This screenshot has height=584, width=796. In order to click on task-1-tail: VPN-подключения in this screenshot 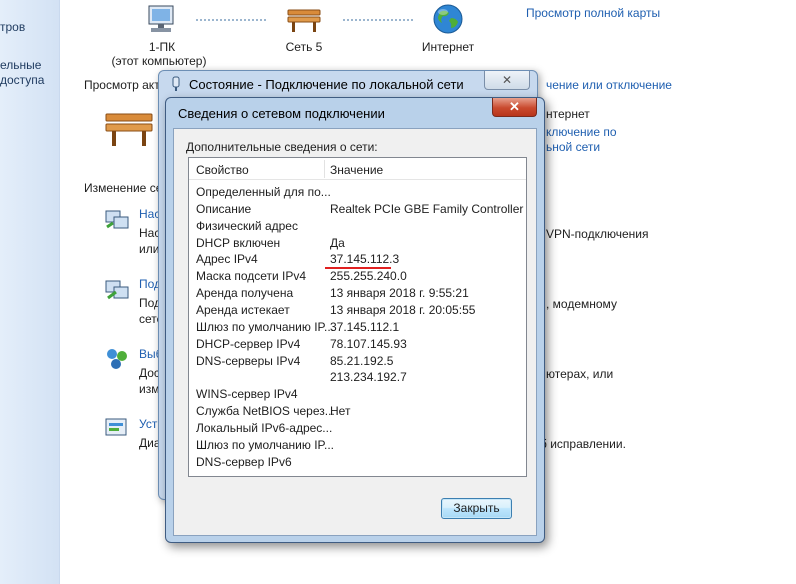, I will do `click(597, 234)`.